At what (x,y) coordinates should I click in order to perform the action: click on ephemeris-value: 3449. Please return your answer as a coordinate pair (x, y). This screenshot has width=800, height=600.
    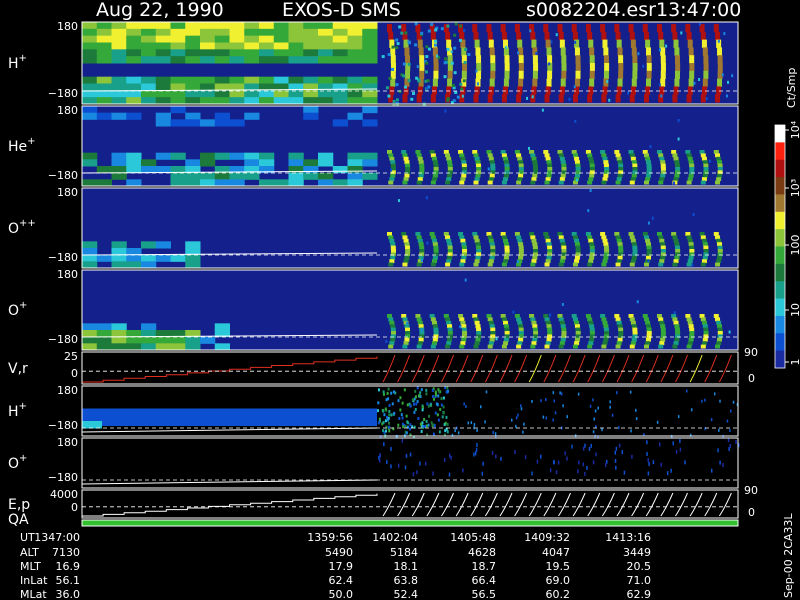
    Looking at the image, I should click on (637, 552).